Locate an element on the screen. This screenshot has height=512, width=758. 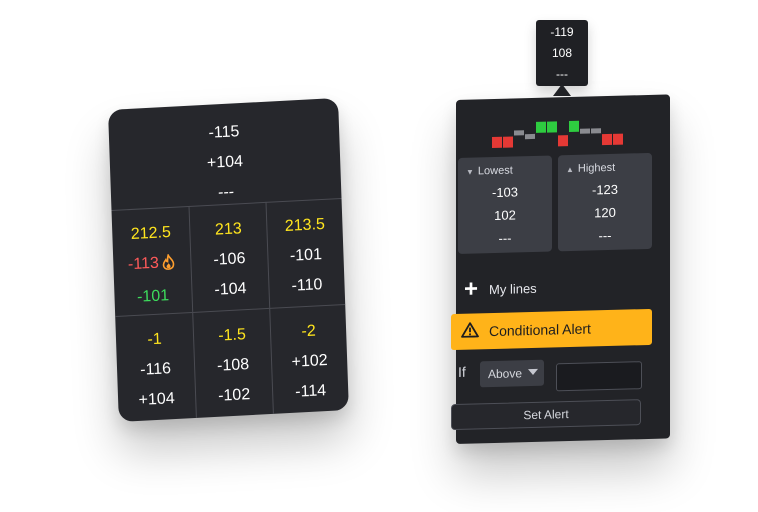
conditional-alert-title: Conditional Alert is located at coordinates (540, 330).